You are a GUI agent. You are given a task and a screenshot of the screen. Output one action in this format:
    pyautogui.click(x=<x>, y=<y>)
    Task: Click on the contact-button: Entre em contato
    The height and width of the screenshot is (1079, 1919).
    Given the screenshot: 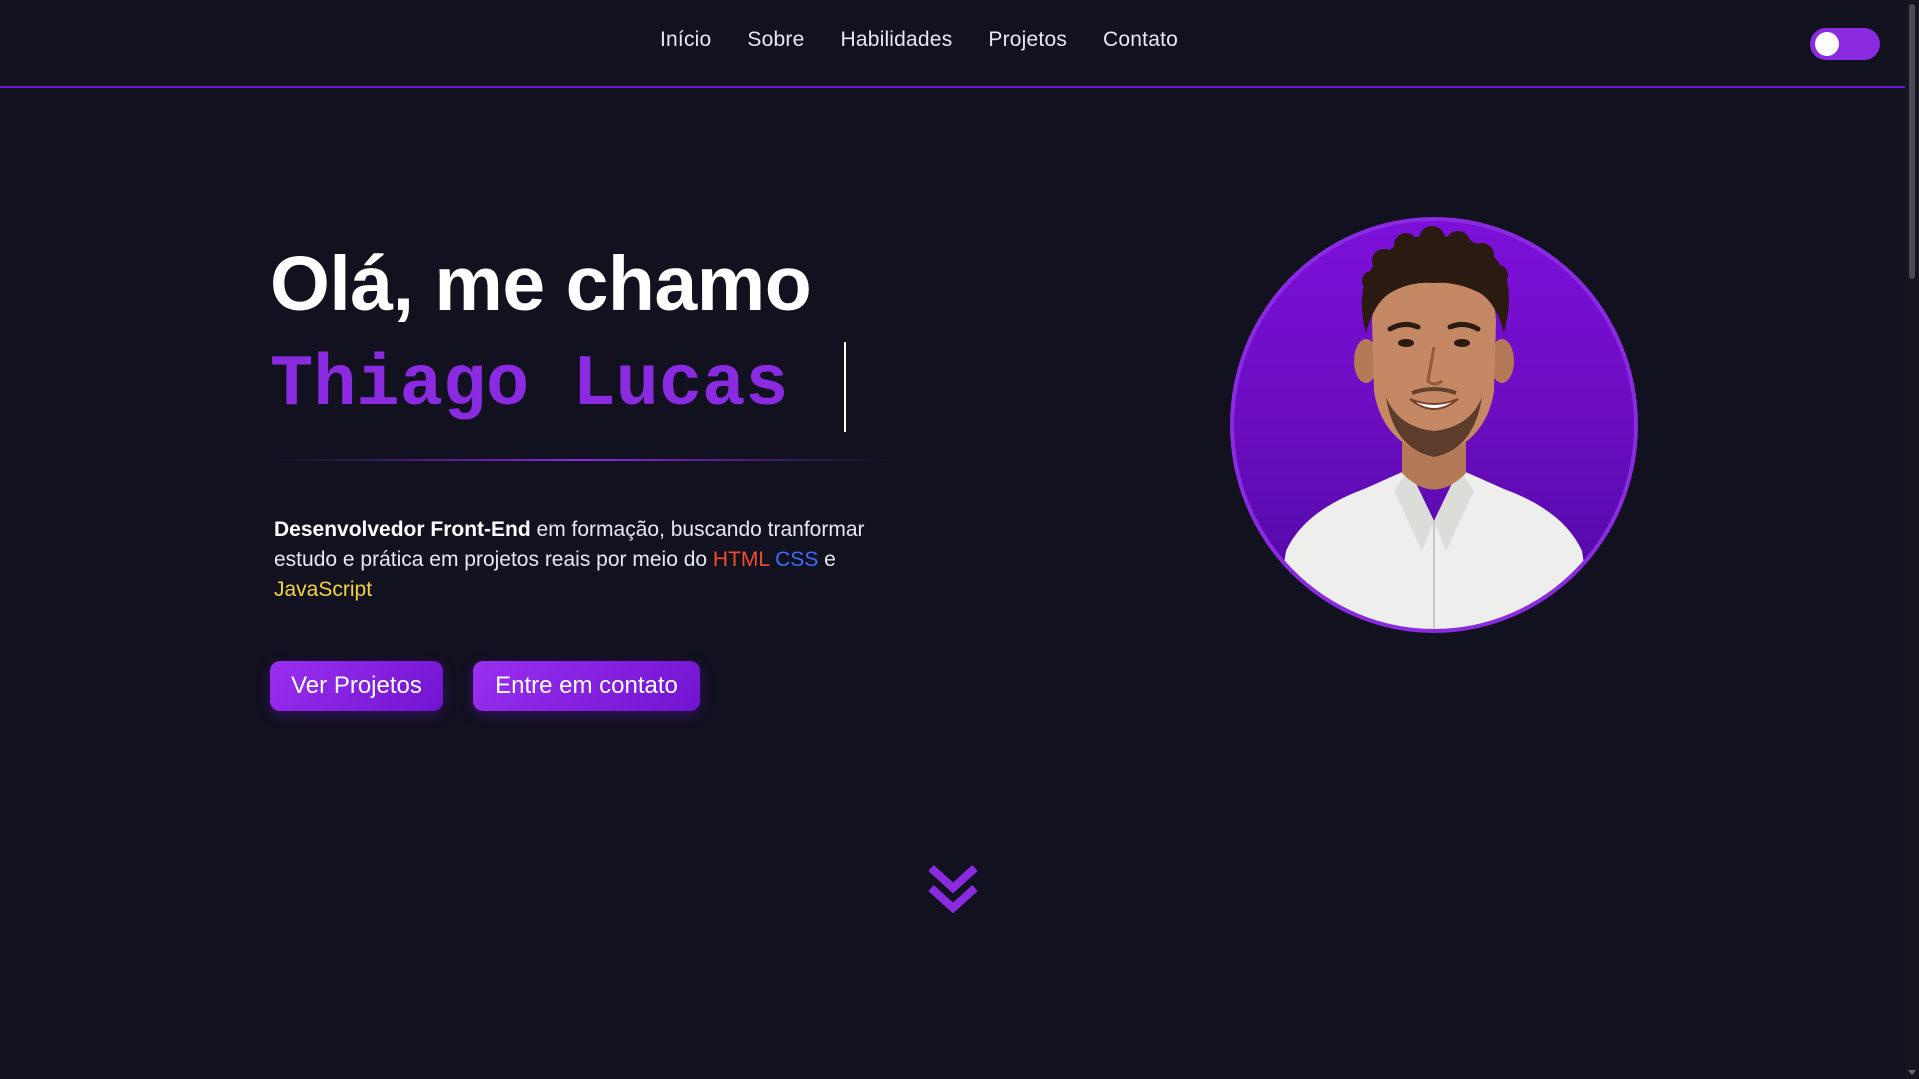 What is the action you would take?
    pyautogui.click(x=586, y=686)
    